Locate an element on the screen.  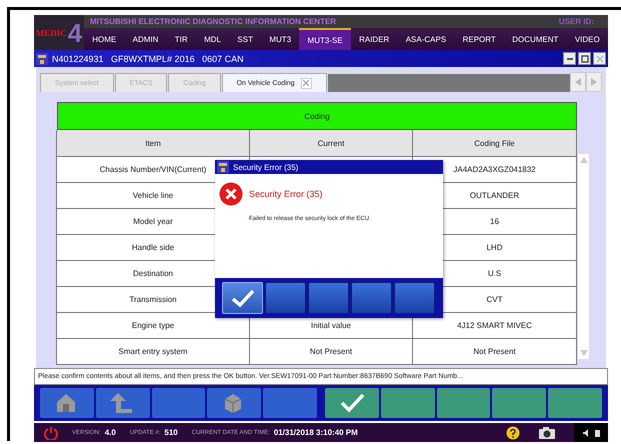
up-arrow-icon is located at coordinates (584, 160).